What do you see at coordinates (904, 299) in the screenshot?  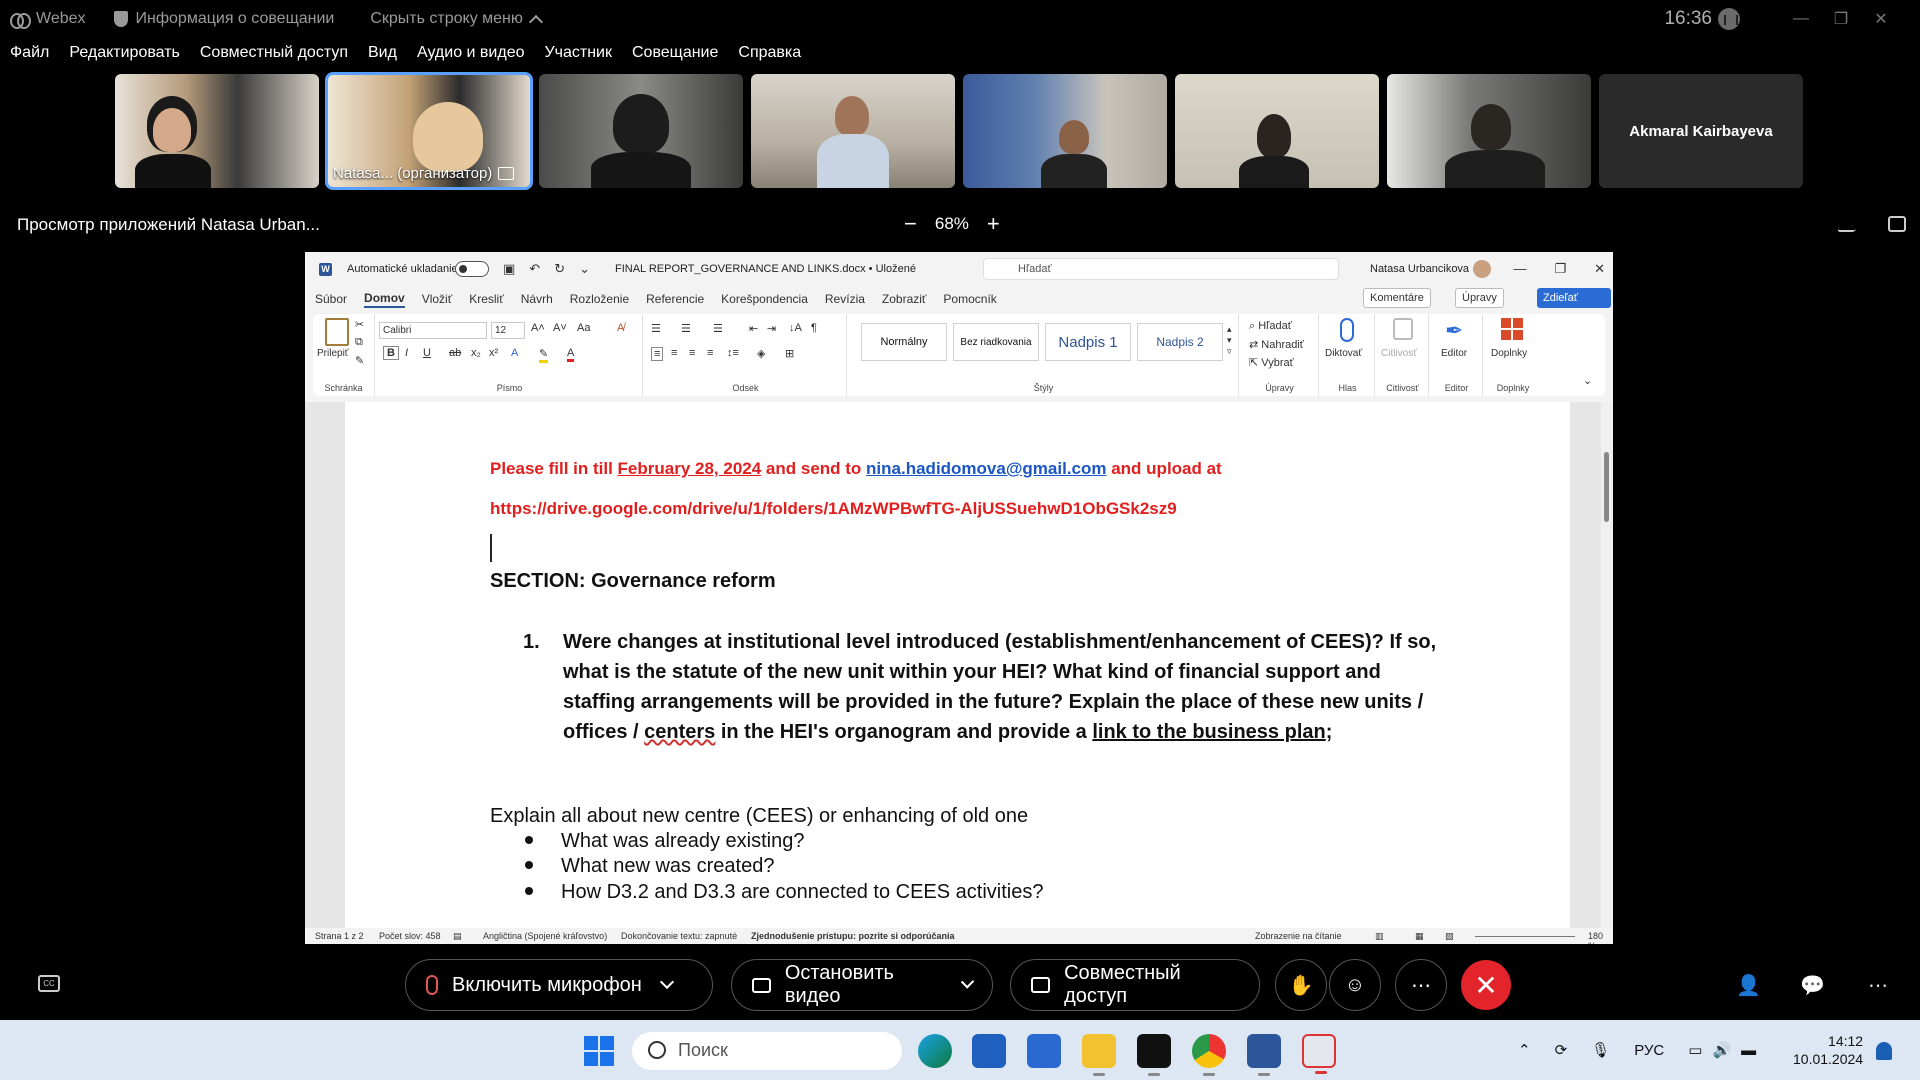 I see `tab-view: Zobraziť` at bounding box center [904, 299].